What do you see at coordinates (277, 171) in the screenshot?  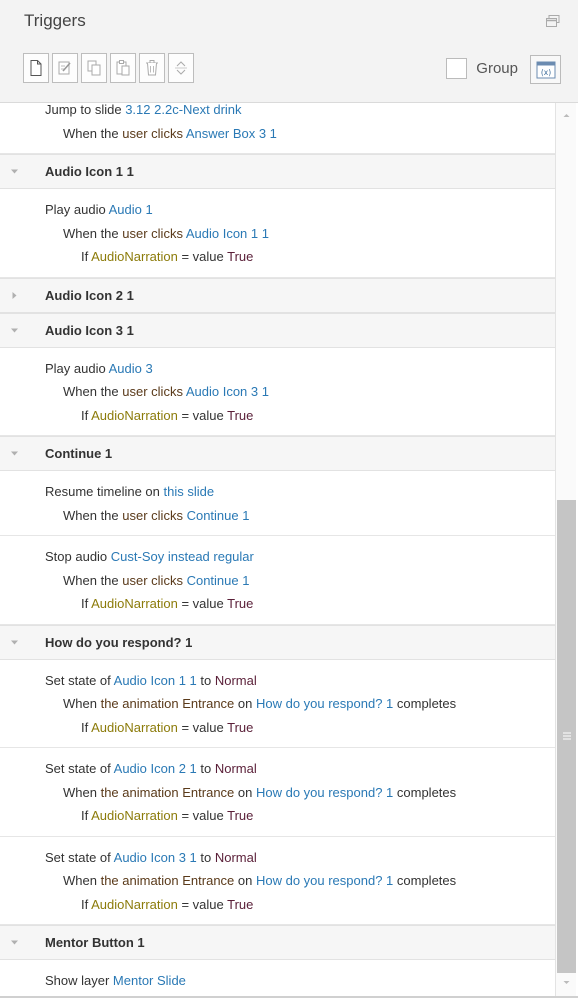 I see `trigger-group-header: Audio Icon 1 1` at bounding box center [277, 171].